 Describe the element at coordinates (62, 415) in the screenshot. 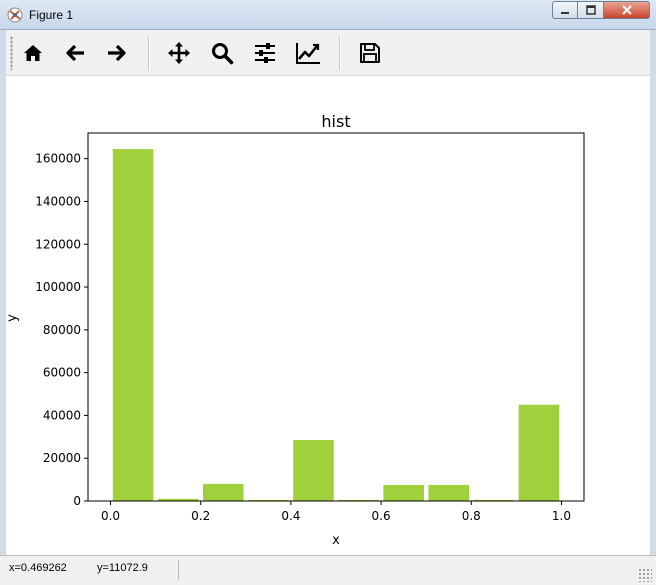

I see `y-tick-label: 40000` at that location.